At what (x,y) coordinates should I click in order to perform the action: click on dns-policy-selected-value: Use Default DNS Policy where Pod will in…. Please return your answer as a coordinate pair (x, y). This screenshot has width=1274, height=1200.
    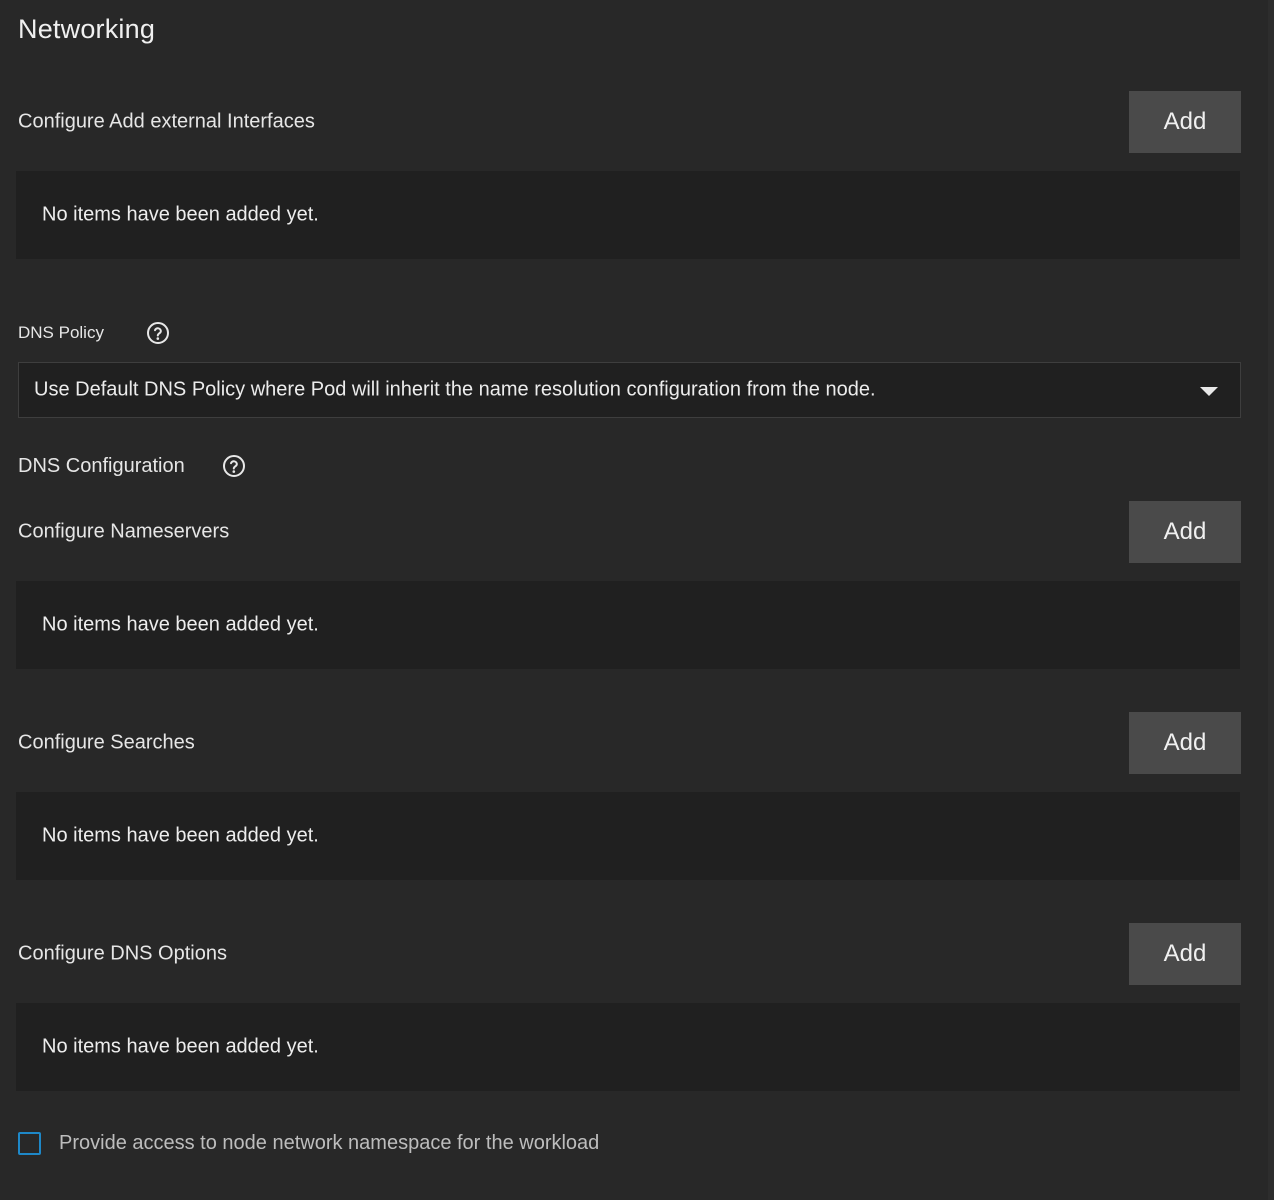
    Looking at the image, I should click on (455, 389).